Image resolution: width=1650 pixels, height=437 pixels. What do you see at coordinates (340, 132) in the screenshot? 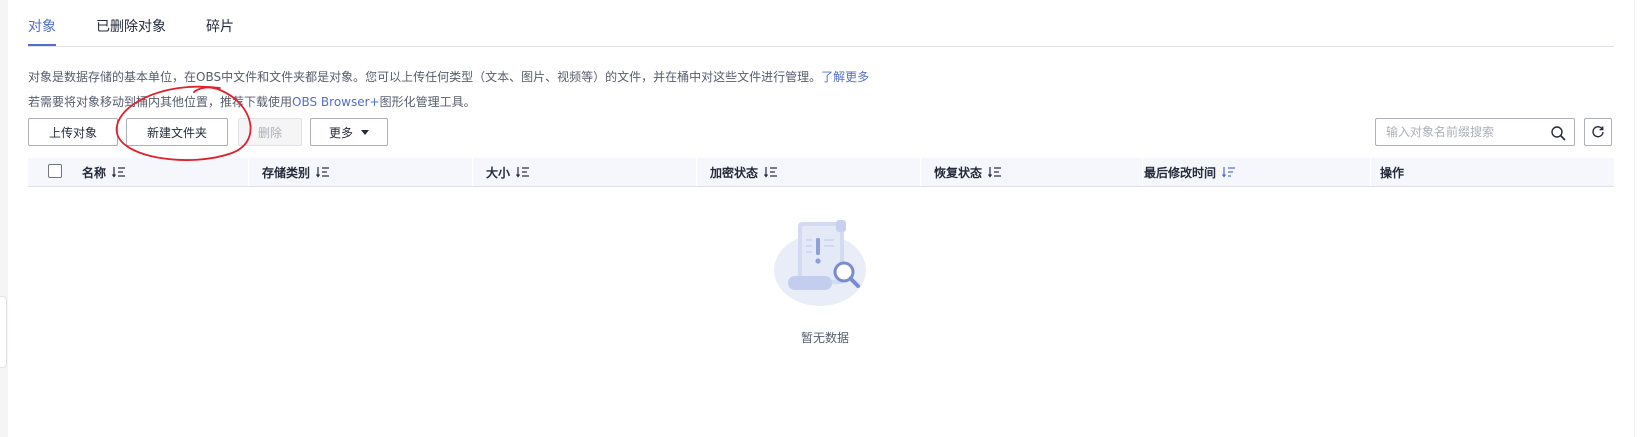
I see `more-label: 更多` at bounding box center [340, 132].